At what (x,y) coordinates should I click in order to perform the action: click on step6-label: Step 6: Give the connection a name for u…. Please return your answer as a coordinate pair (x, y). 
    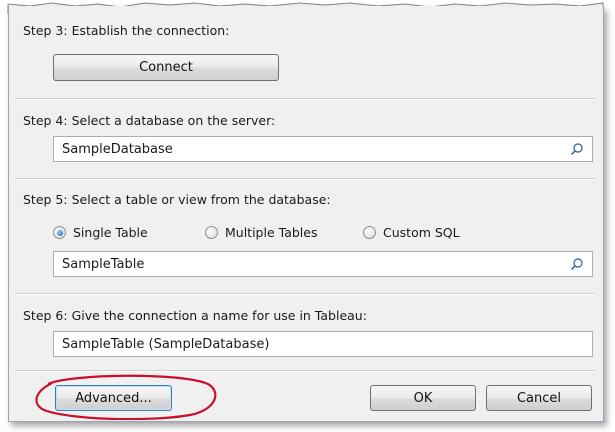
    Looking at the image, I should click on (195, 315).